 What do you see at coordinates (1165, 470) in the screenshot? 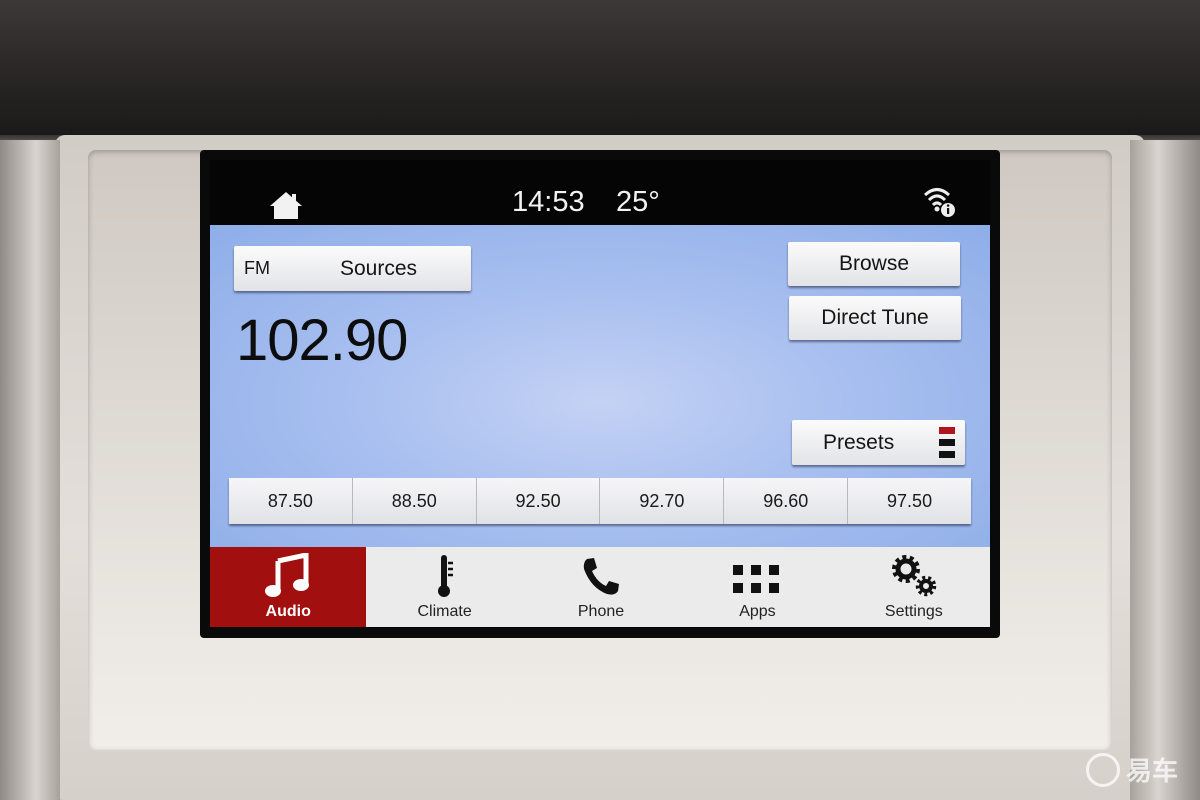
I see `right-air-vent` at bounding box center [1165, 470].